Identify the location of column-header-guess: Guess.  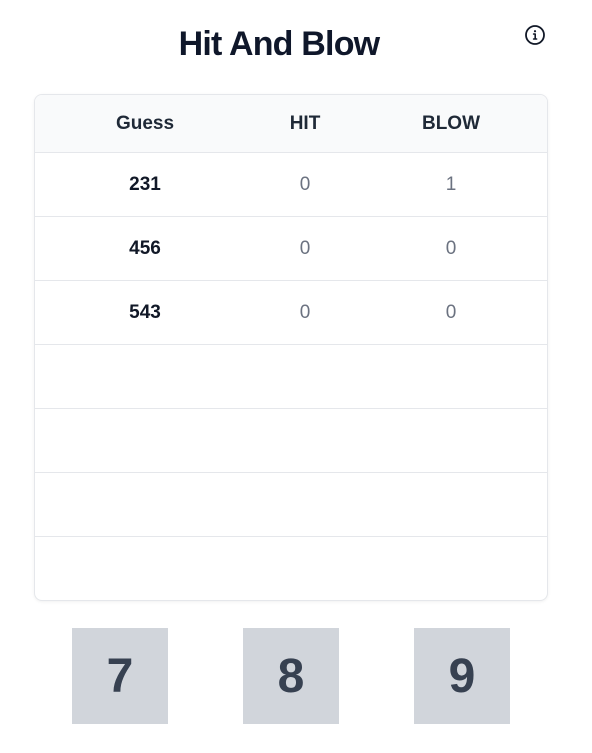
(145, 123).